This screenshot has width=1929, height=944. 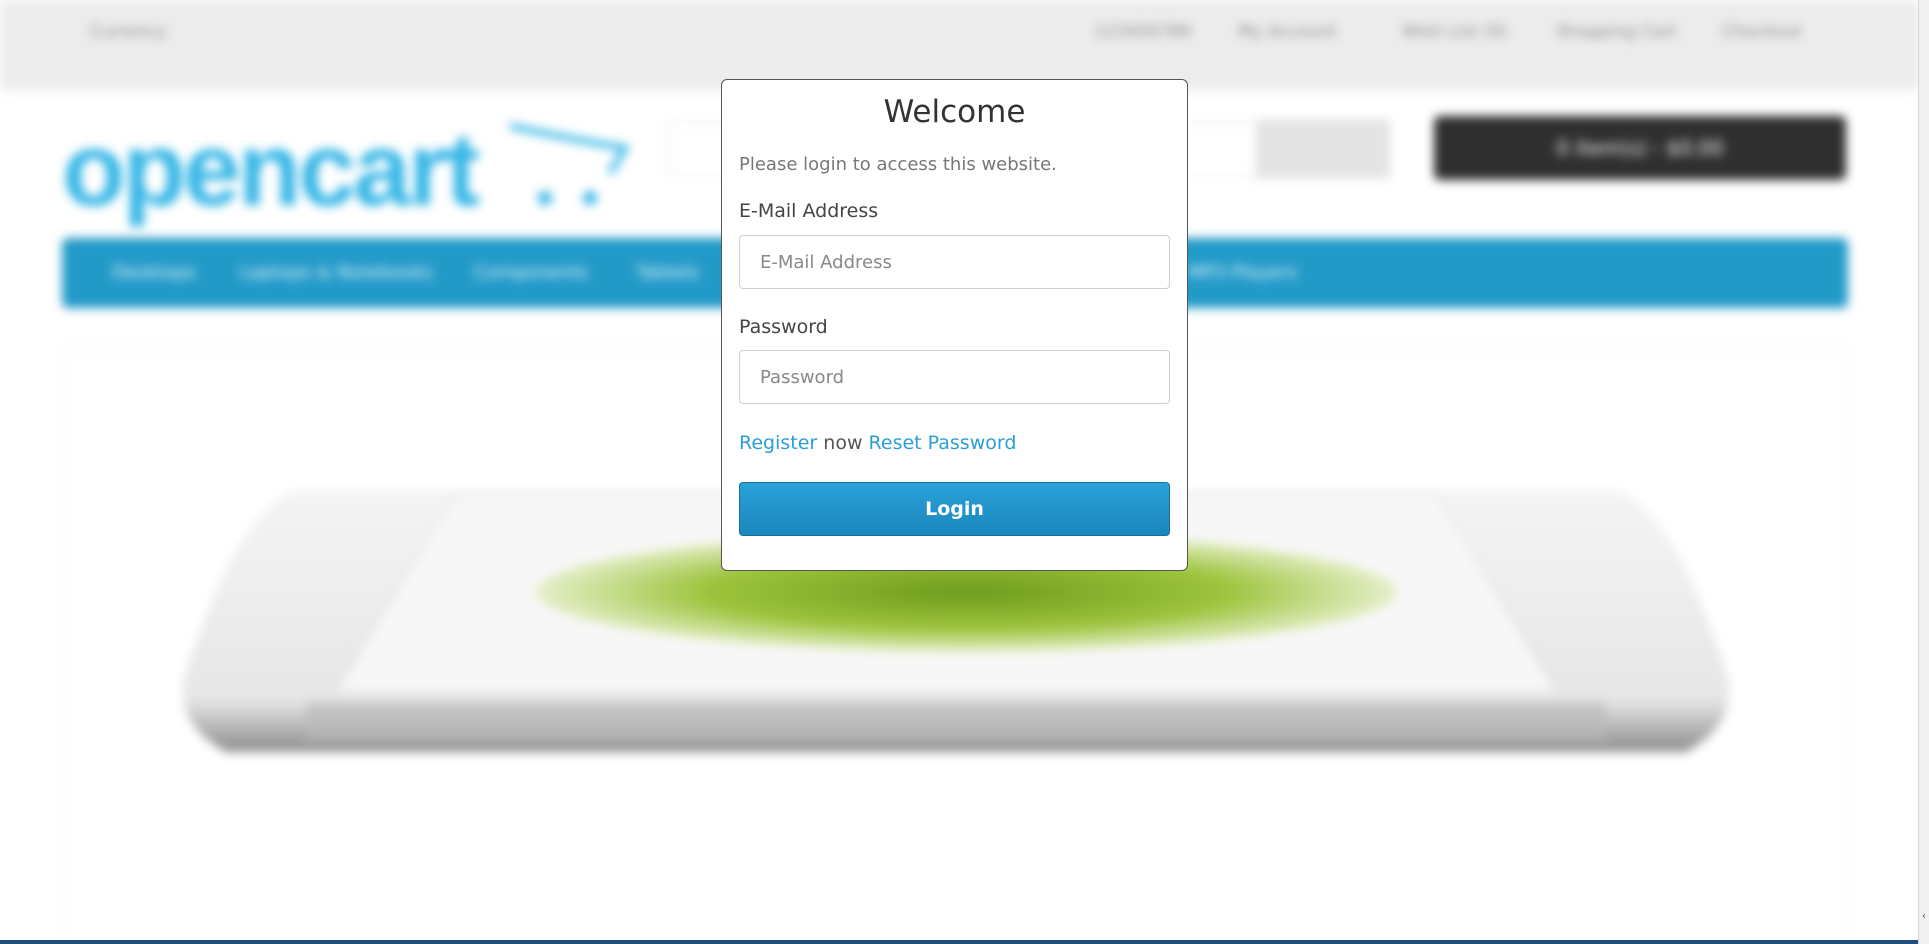 What do you see at coordinates (1923, 472) in the screenshot?
I see `page-scrollbar` at bounding box center [1923, 472].